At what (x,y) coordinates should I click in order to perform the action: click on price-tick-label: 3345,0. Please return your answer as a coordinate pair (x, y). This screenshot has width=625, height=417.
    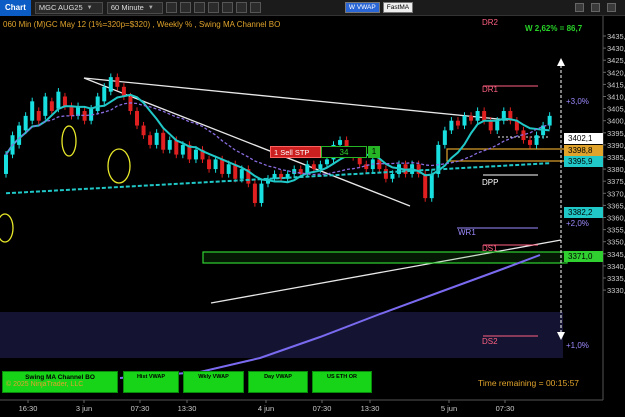
    Looking at the image, I should click on (616, 254).